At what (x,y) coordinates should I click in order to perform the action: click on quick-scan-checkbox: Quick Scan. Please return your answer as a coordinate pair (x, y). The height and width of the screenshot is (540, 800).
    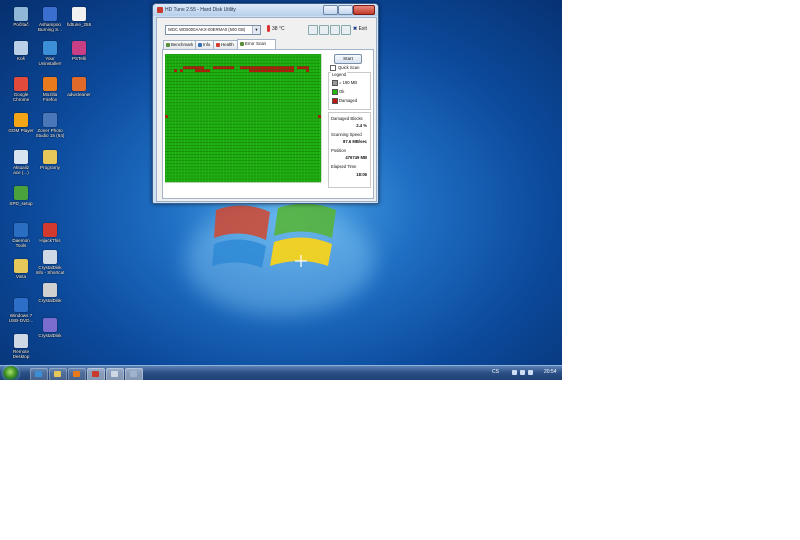
    Looking at the image, I should click on (344, 68).